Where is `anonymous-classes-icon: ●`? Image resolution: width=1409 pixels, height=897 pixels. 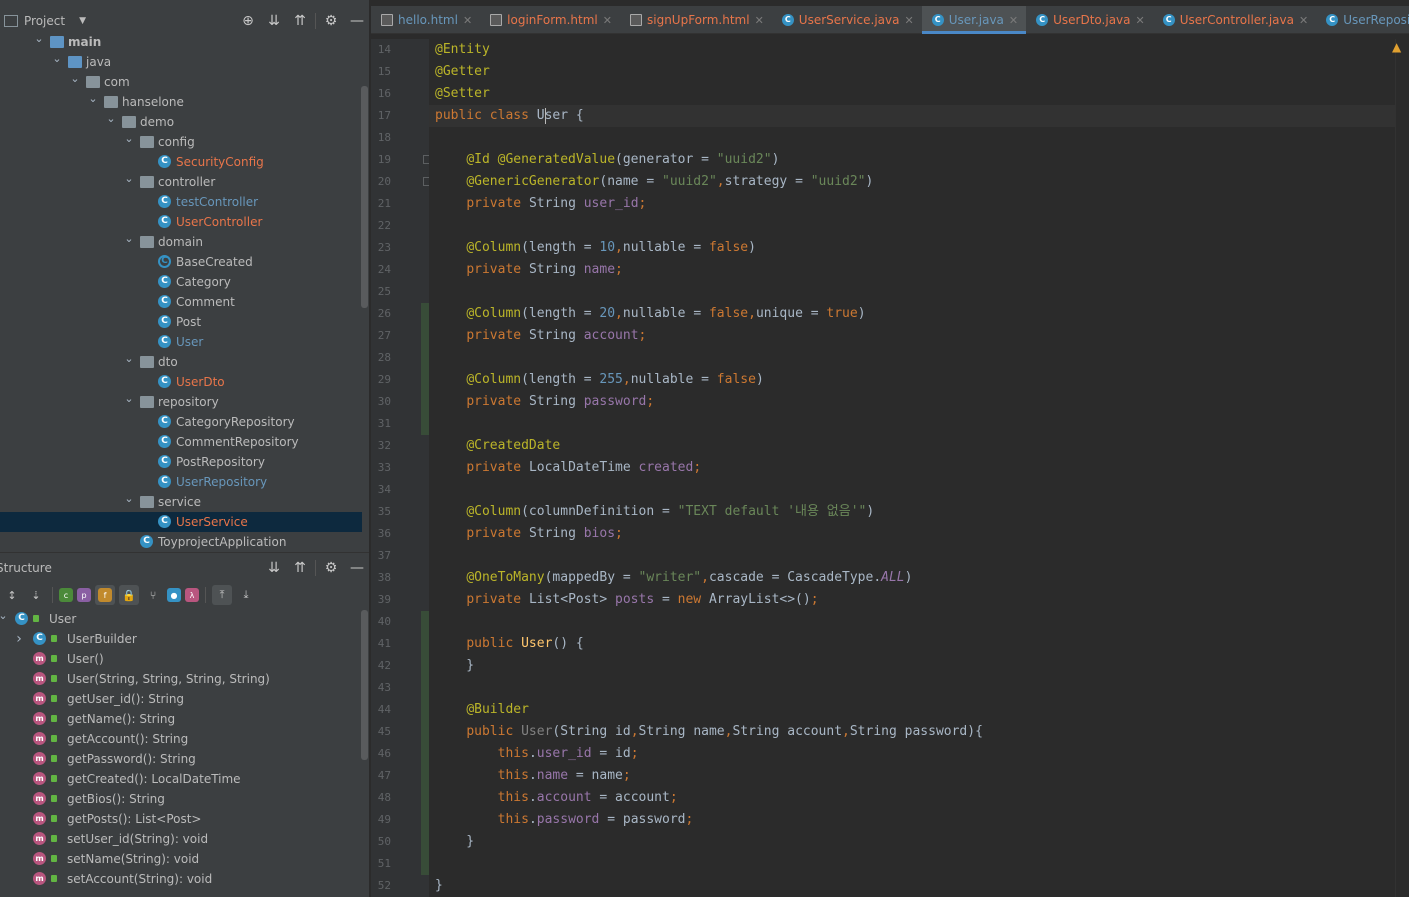 anonymous-classes-icon: ● is located at coordinates (174, 595).